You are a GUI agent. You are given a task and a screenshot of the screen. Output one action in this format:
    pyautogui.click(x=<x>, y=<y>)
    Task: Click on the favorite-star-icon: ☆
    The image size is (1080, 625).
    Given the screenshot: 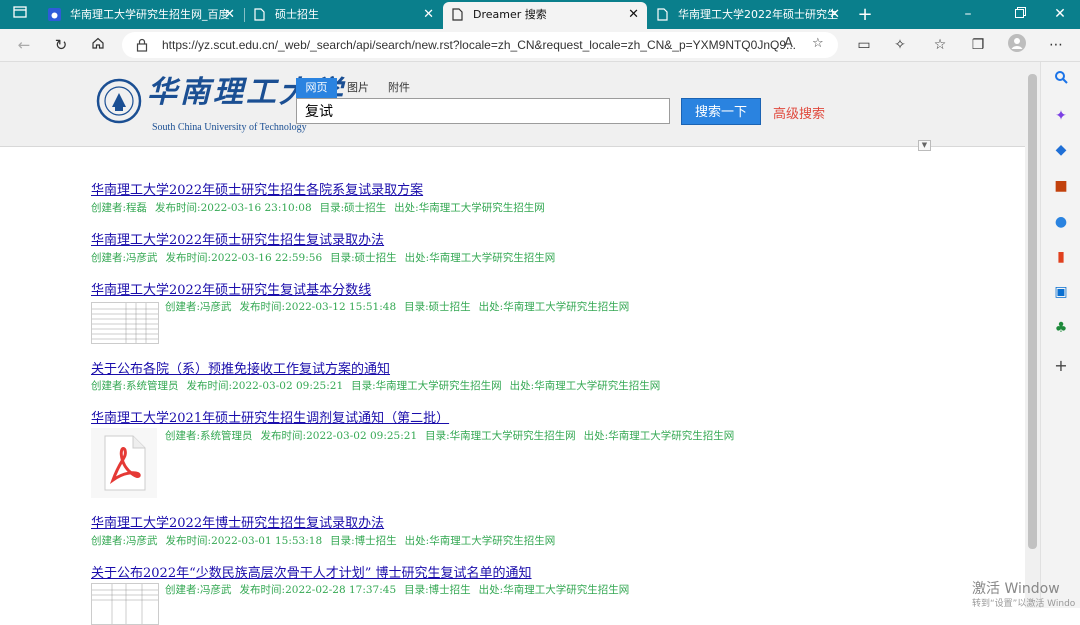 What is the action you would take?
    pyautogui.click(x=818, y=43)
    